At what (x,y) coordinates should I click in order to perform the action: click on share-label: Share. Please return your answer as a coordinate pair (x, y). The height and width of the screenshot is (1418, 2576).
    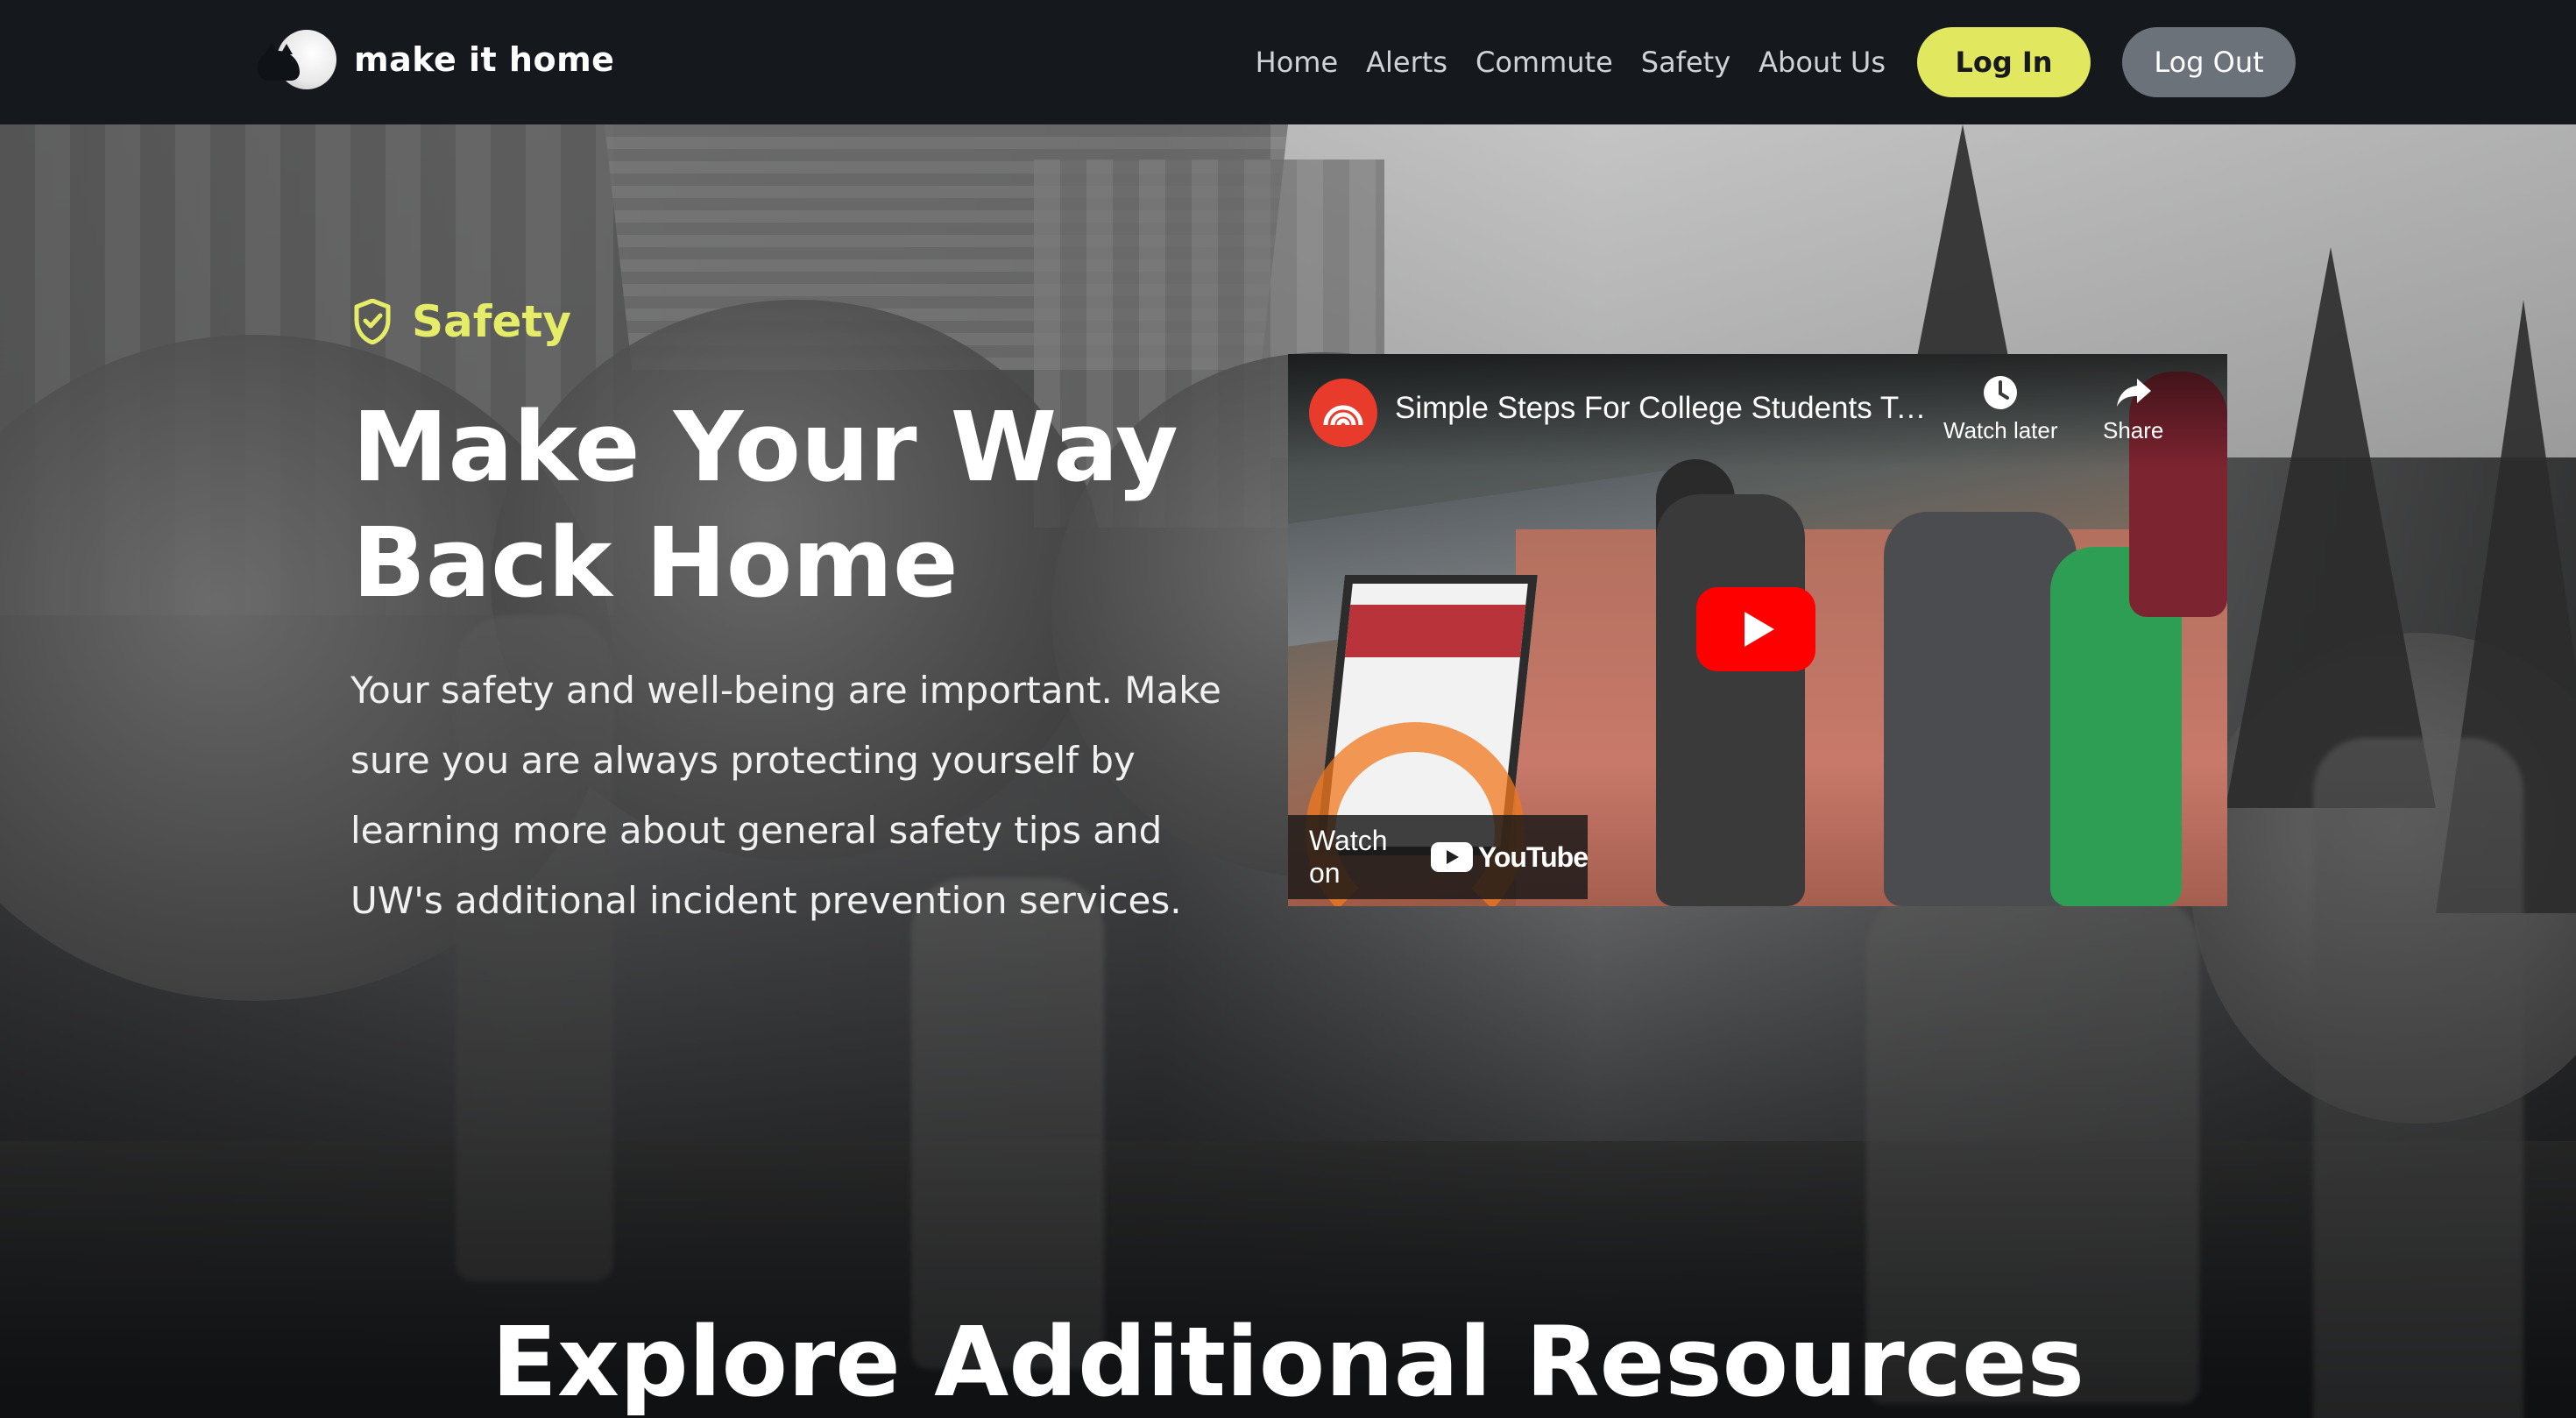
    Looking at the image, I should click on (2133, 430).